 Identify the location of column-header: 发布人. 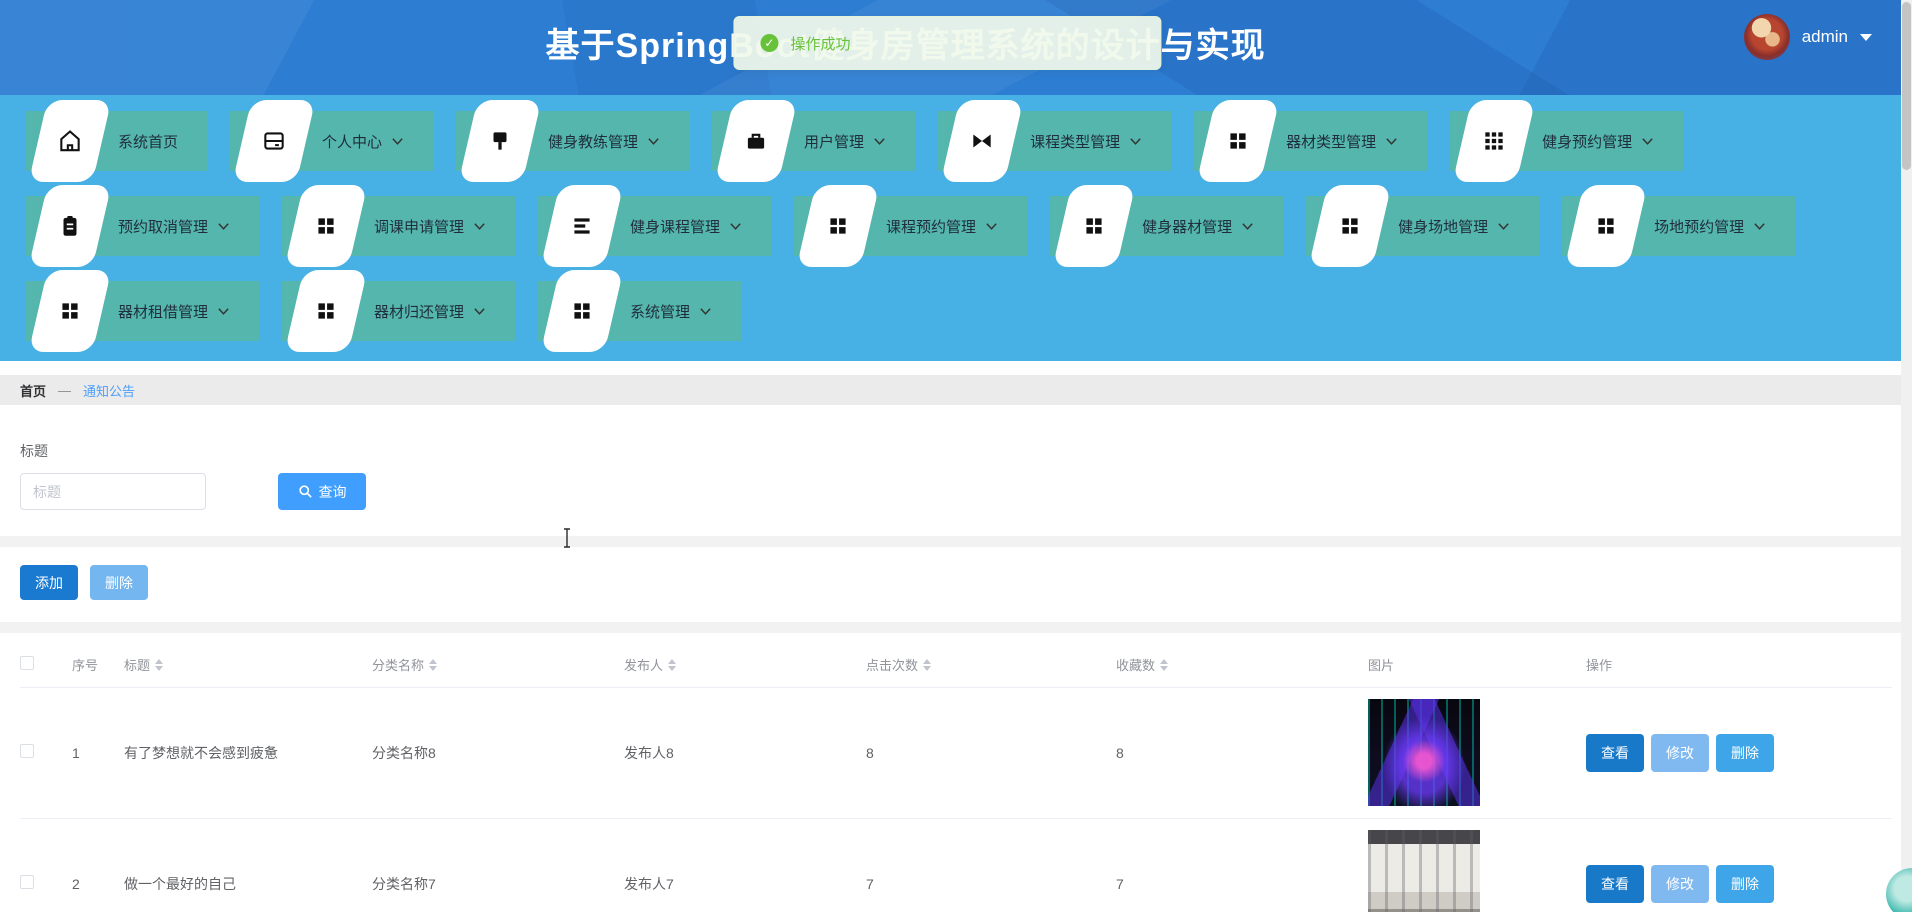
(644, 666).